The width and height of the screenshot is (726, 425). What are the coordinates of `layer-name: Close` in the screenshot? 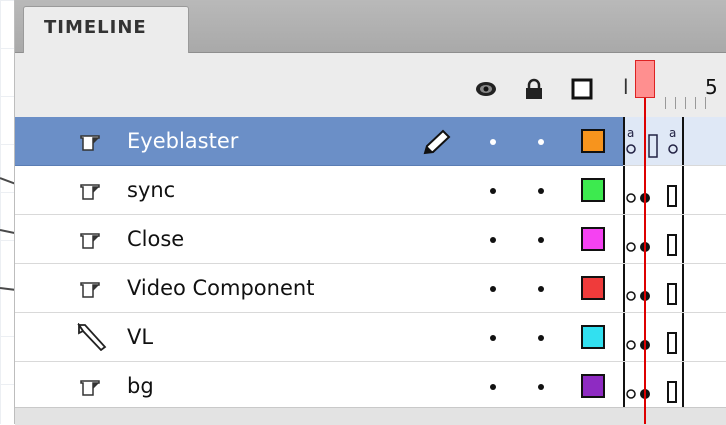 It's located at (156, 239).